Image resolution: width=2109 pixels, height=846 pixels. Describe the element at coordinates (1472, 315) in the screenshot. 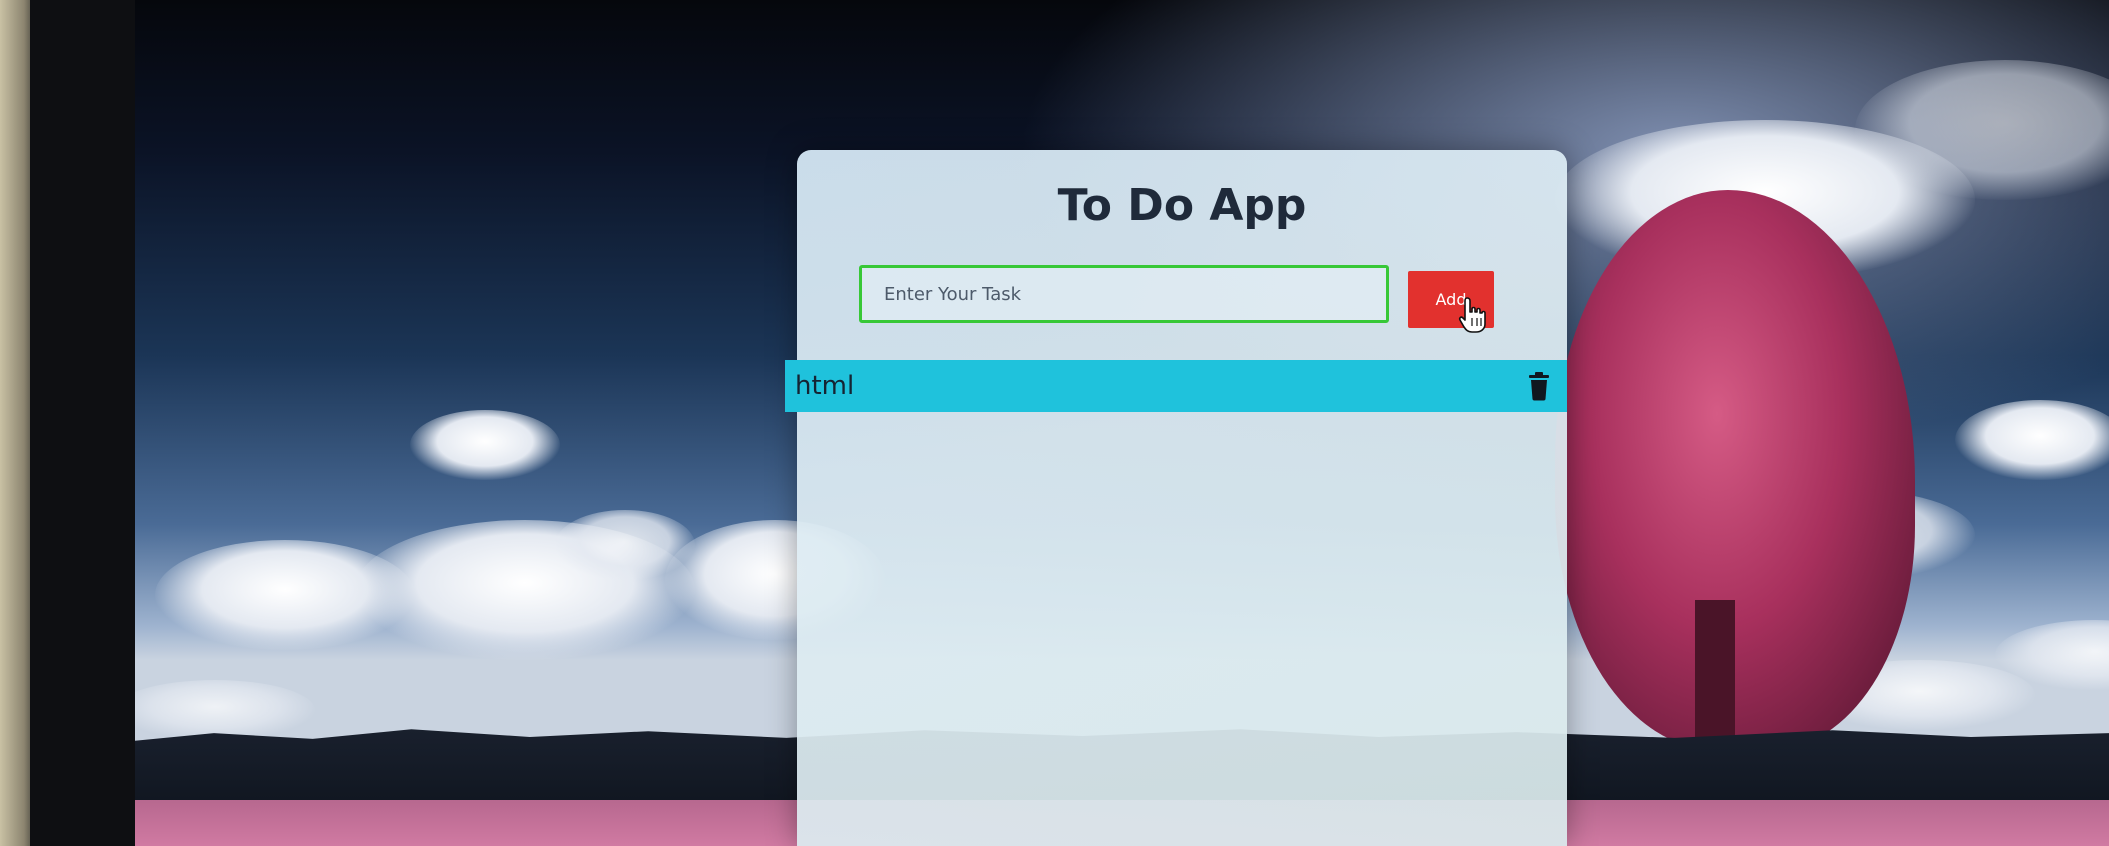

I see `hand-pointer-icon` at that location.